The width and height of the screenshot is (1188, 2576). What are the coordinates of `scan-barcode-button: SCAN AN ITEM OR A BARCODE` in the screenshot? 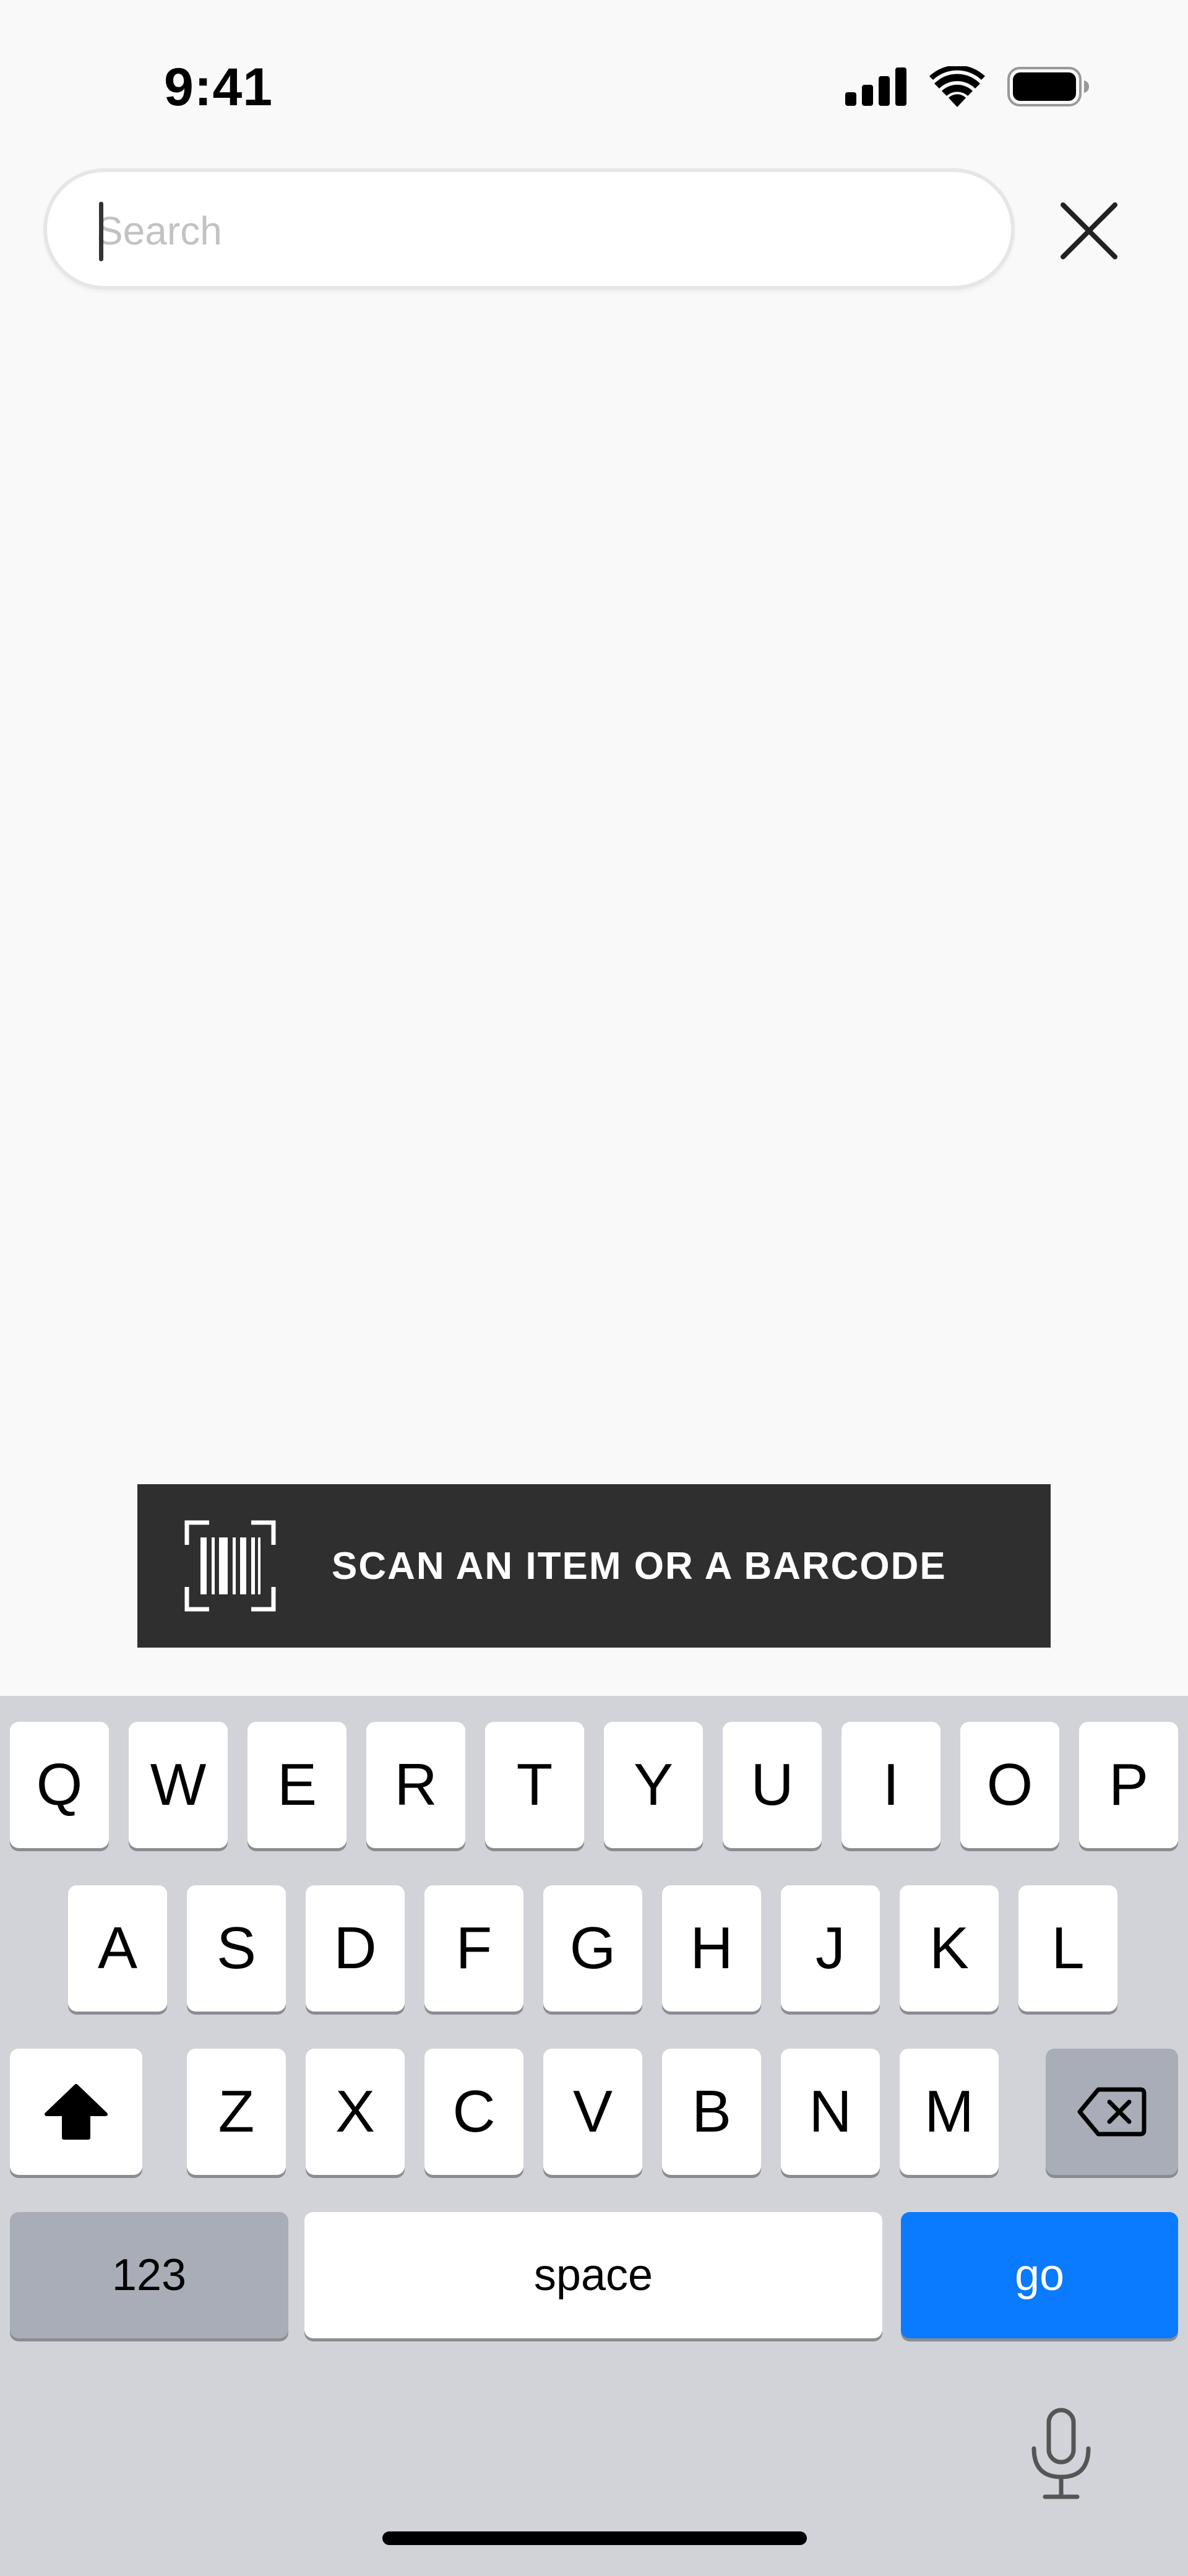 It's located at (594, 1566).